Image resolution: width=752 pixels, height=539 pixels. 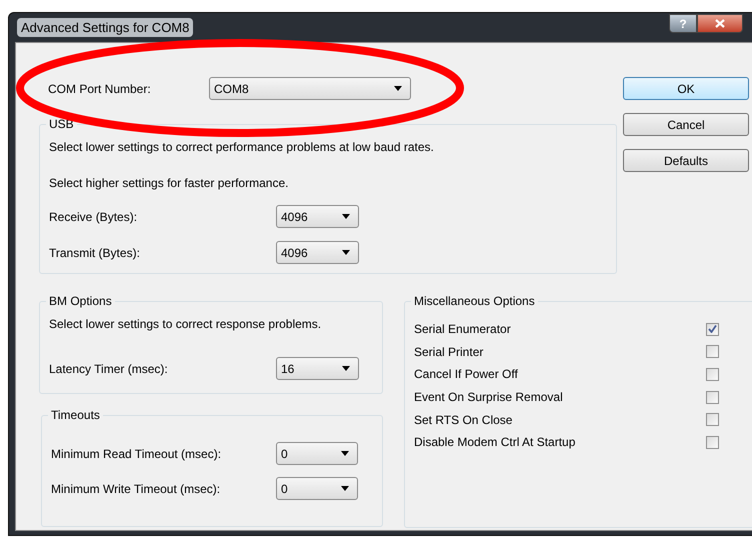 What do you see at coordinates (474, 301) in the screenshot?
I see `group-title: Miscellaneous Options` at bounding box center [474, 301].